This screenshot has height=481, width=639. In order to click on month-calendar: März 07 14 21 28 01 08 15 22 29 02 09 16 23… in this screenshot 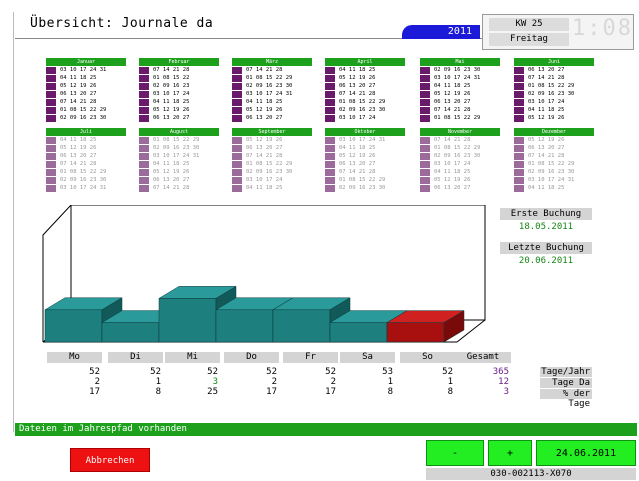, I will do `click(272, 94)`.